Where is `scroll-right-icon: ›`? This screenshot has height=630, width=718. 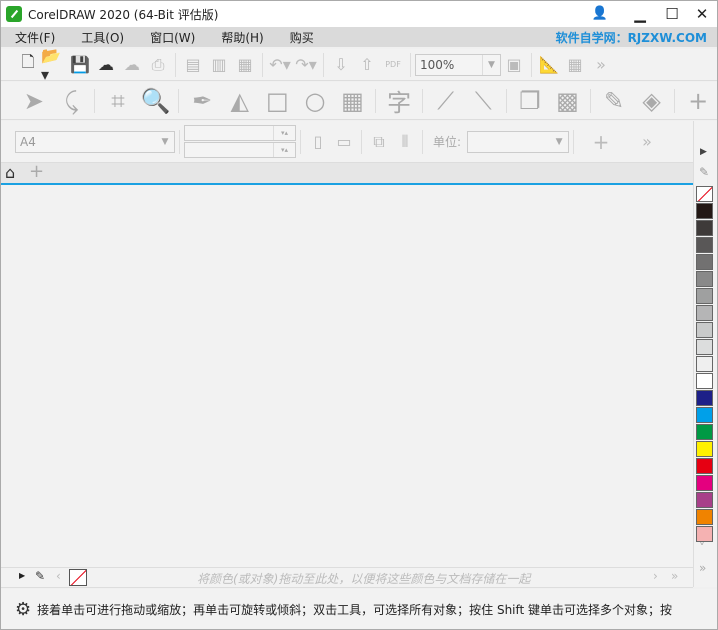 scroll-right-icon: › is located at coordinates (655, 576).